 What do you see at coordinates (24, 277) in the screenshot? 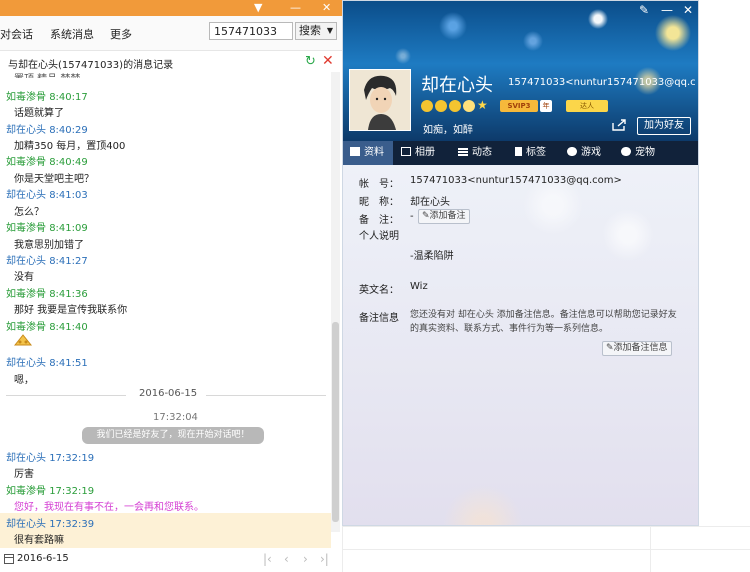
I see `message-text: 没有` at bounding box center [24, 277].